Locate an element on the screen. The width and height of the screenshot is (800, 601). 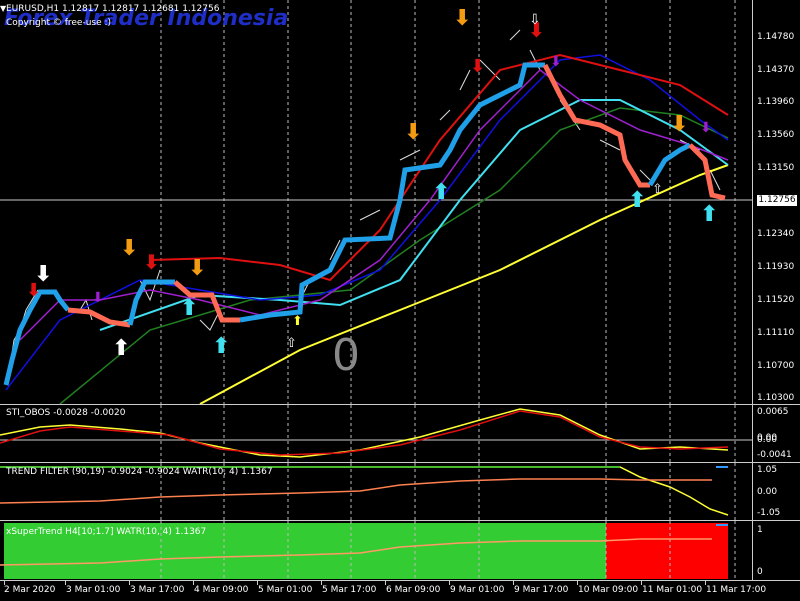
stairs-up-line is located at coordinates (36, 337).